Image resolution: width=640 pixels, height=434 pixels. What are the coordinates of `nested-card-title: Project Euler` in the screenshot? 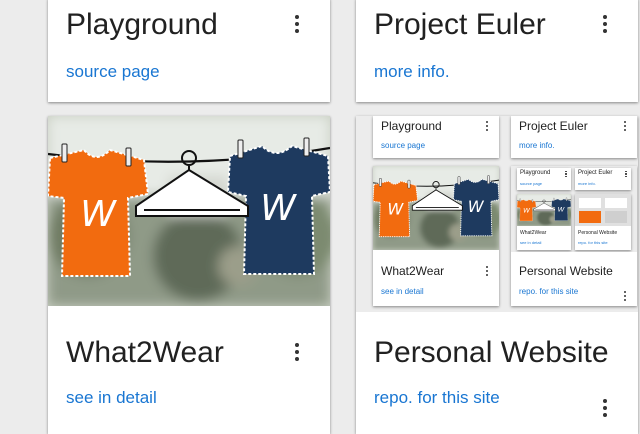 It's located at (595, 173).